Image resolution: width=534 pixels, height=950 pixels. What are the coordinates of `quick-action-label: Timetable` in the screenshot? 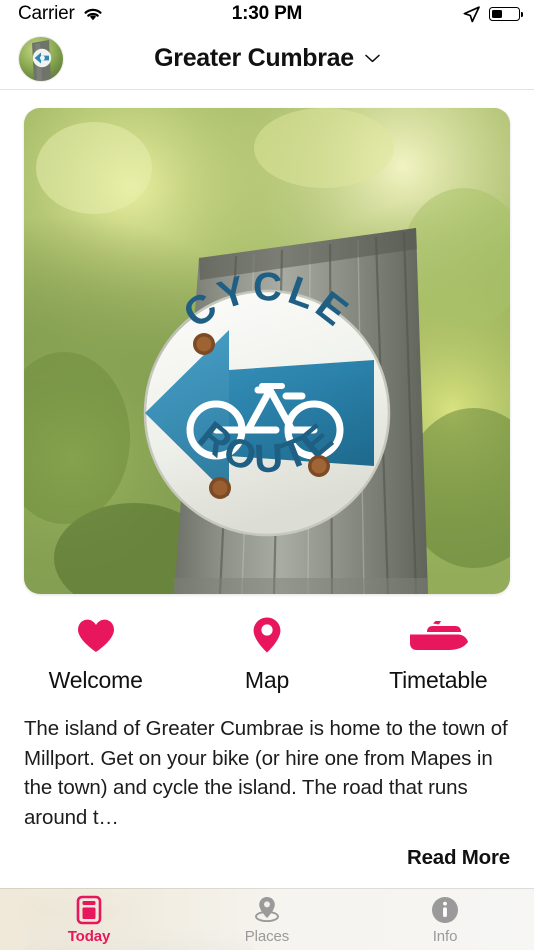 It's located at (438, 680).